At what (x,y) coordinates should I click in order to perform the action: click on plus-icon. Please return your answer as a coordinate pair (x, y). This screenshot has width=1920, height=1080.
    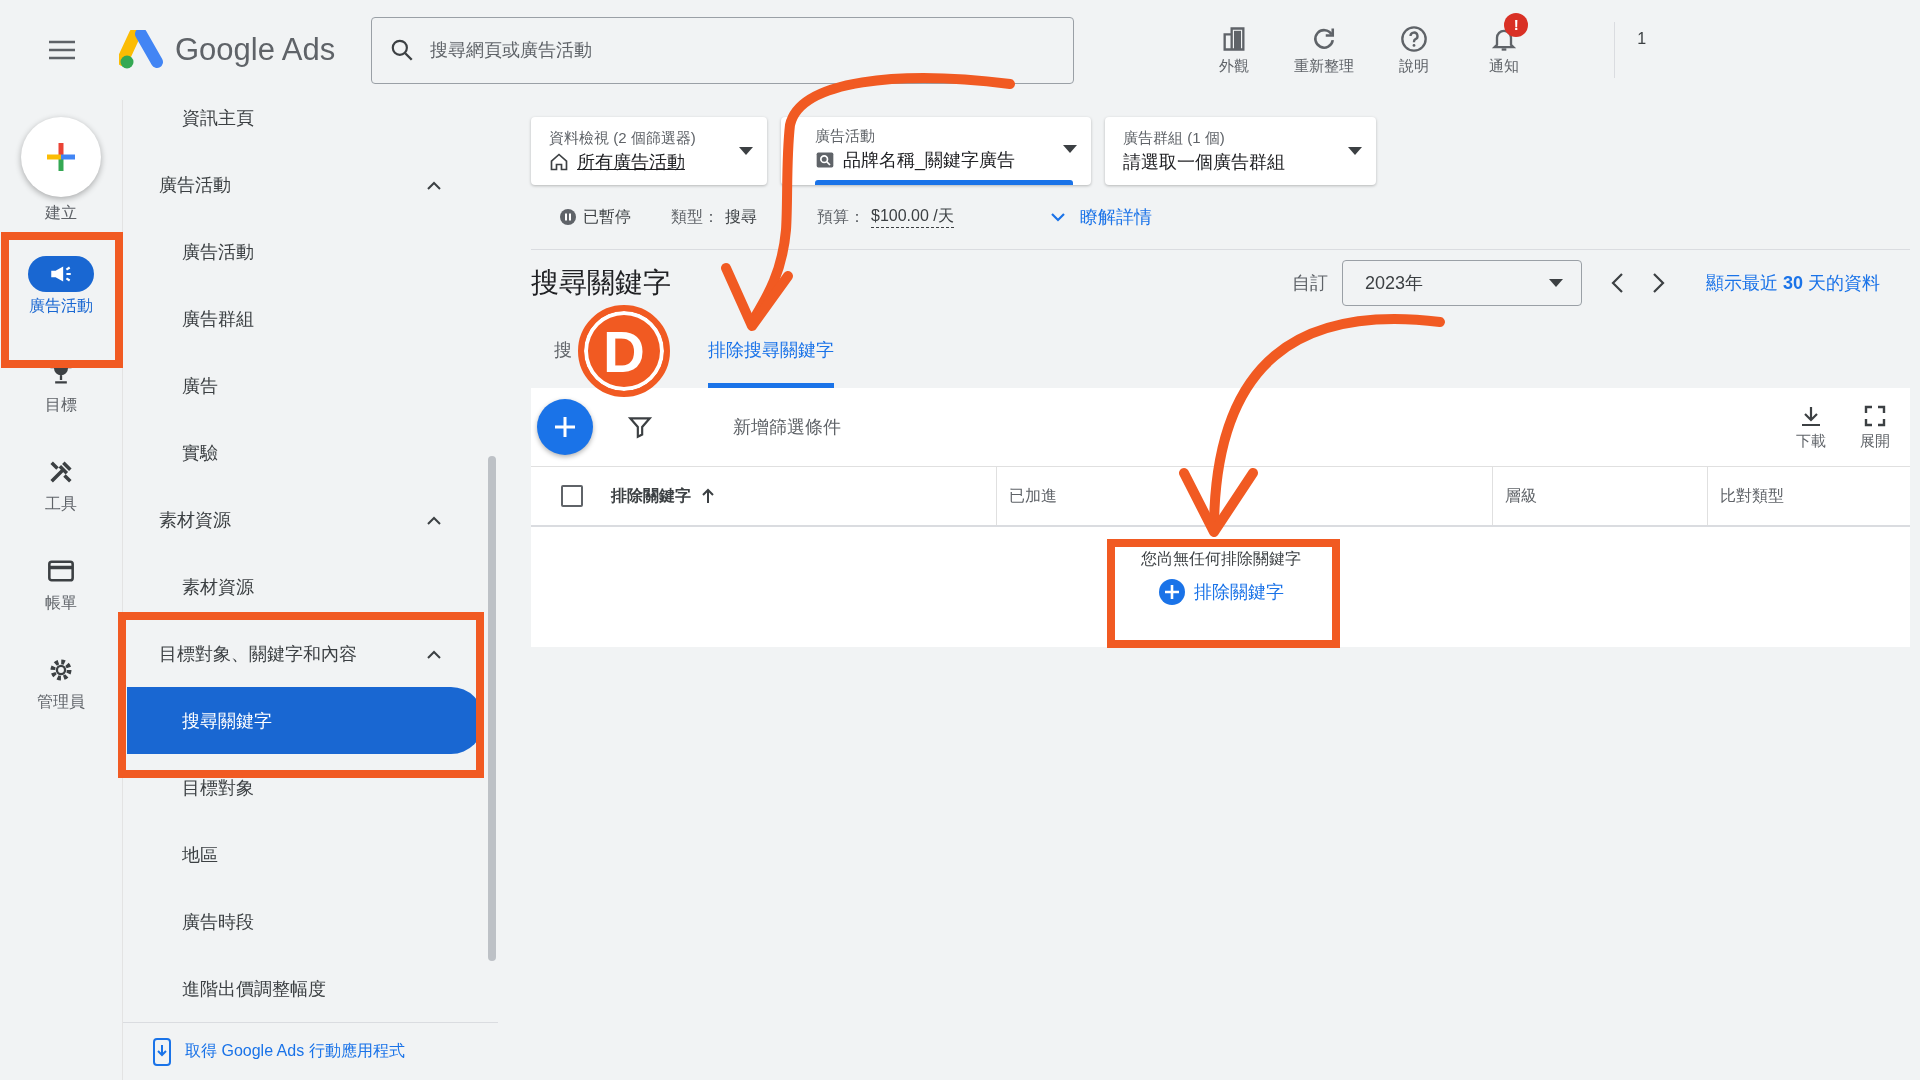
    Looking at the image, I should click on (565, 427).